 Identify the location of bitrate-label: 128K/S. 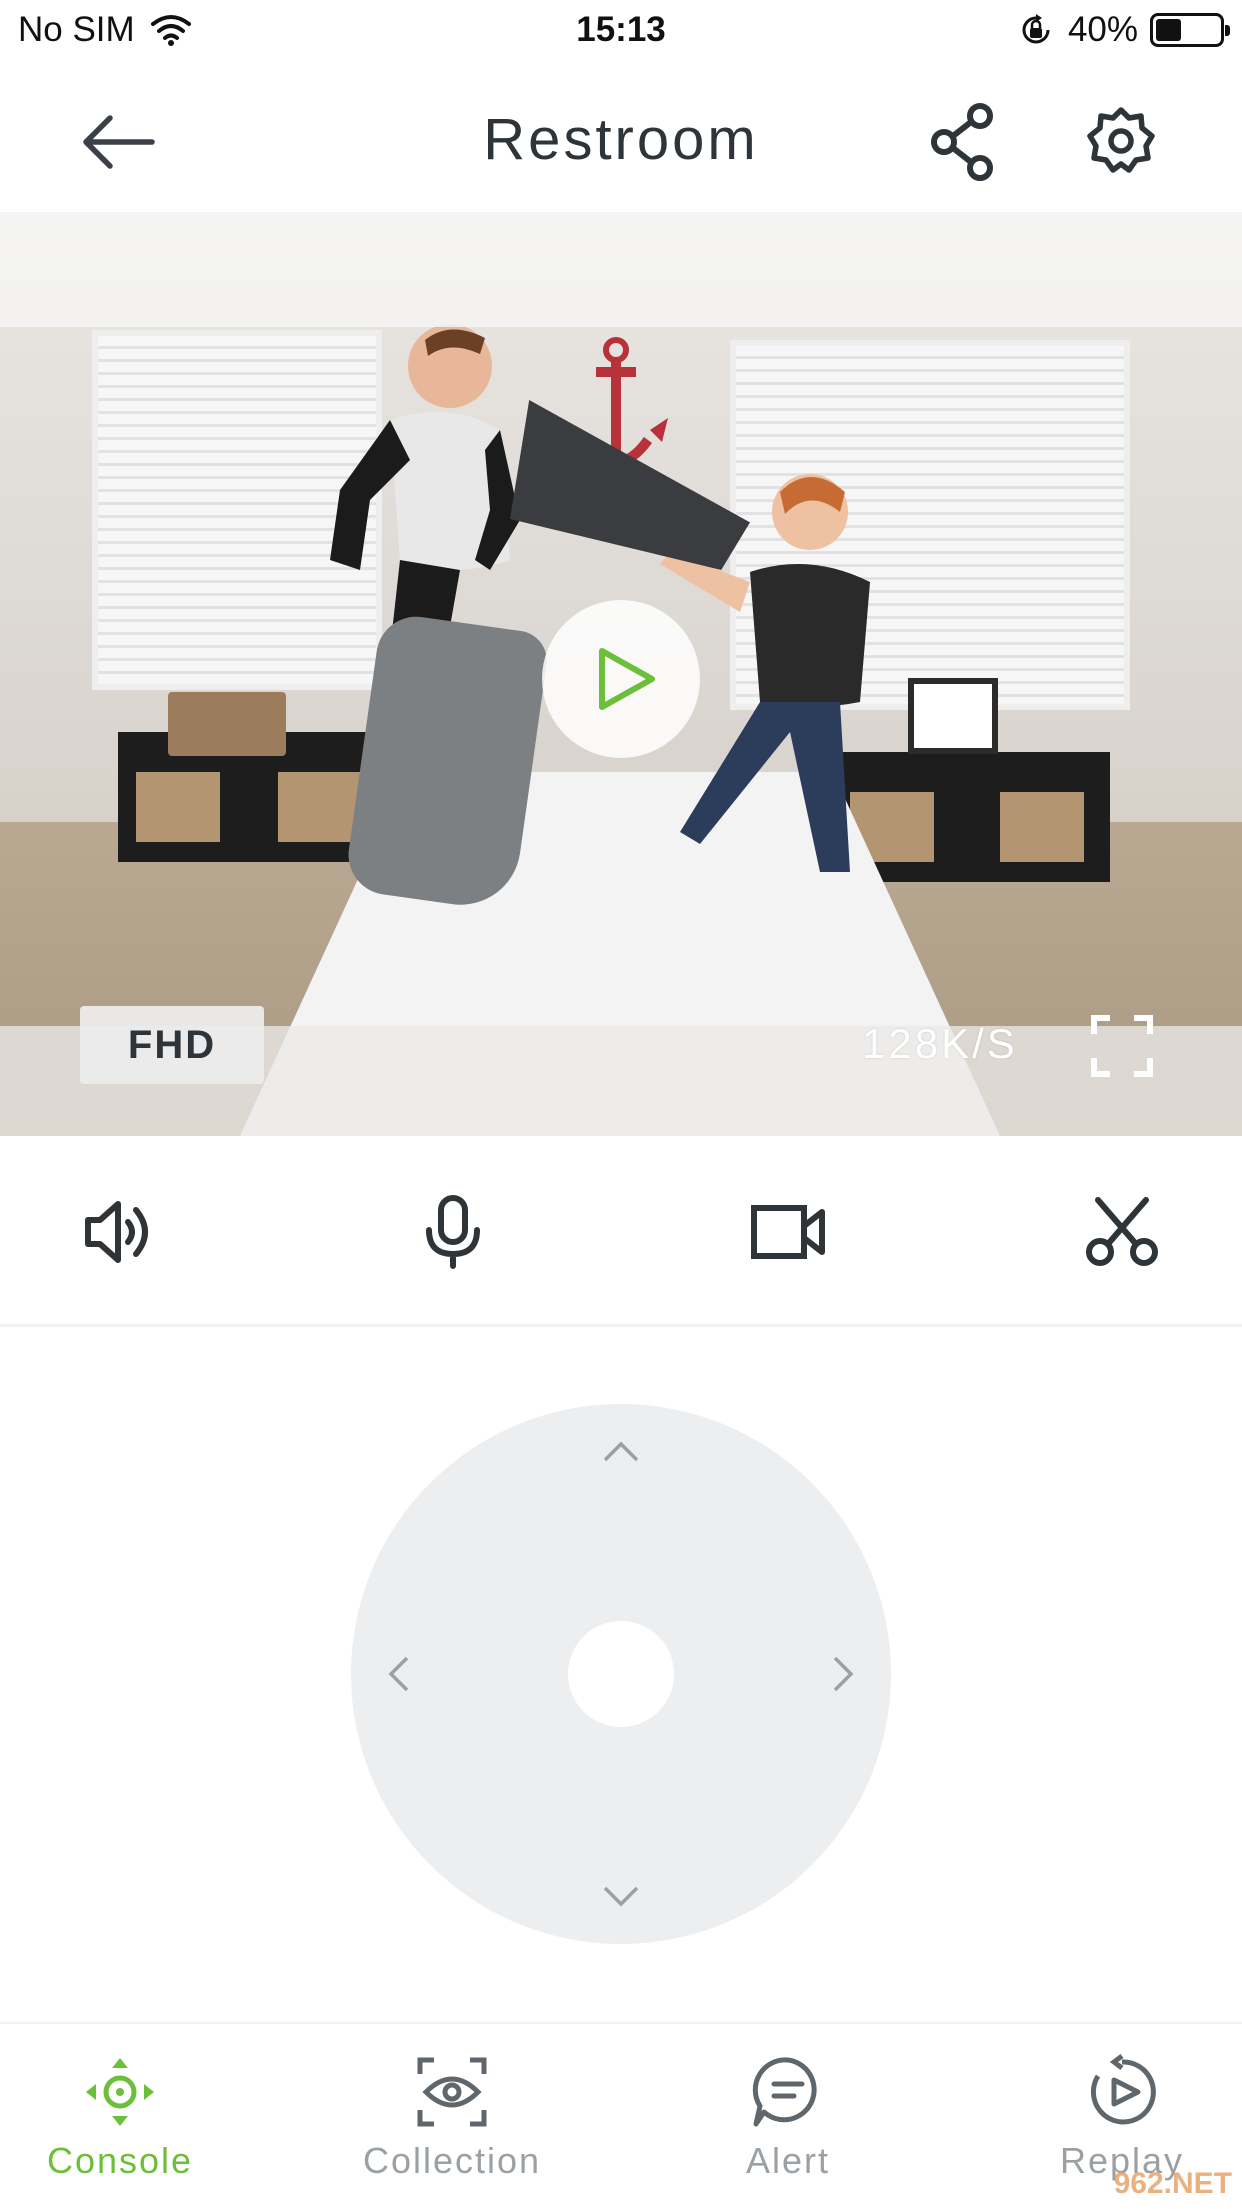
(940, 1043).